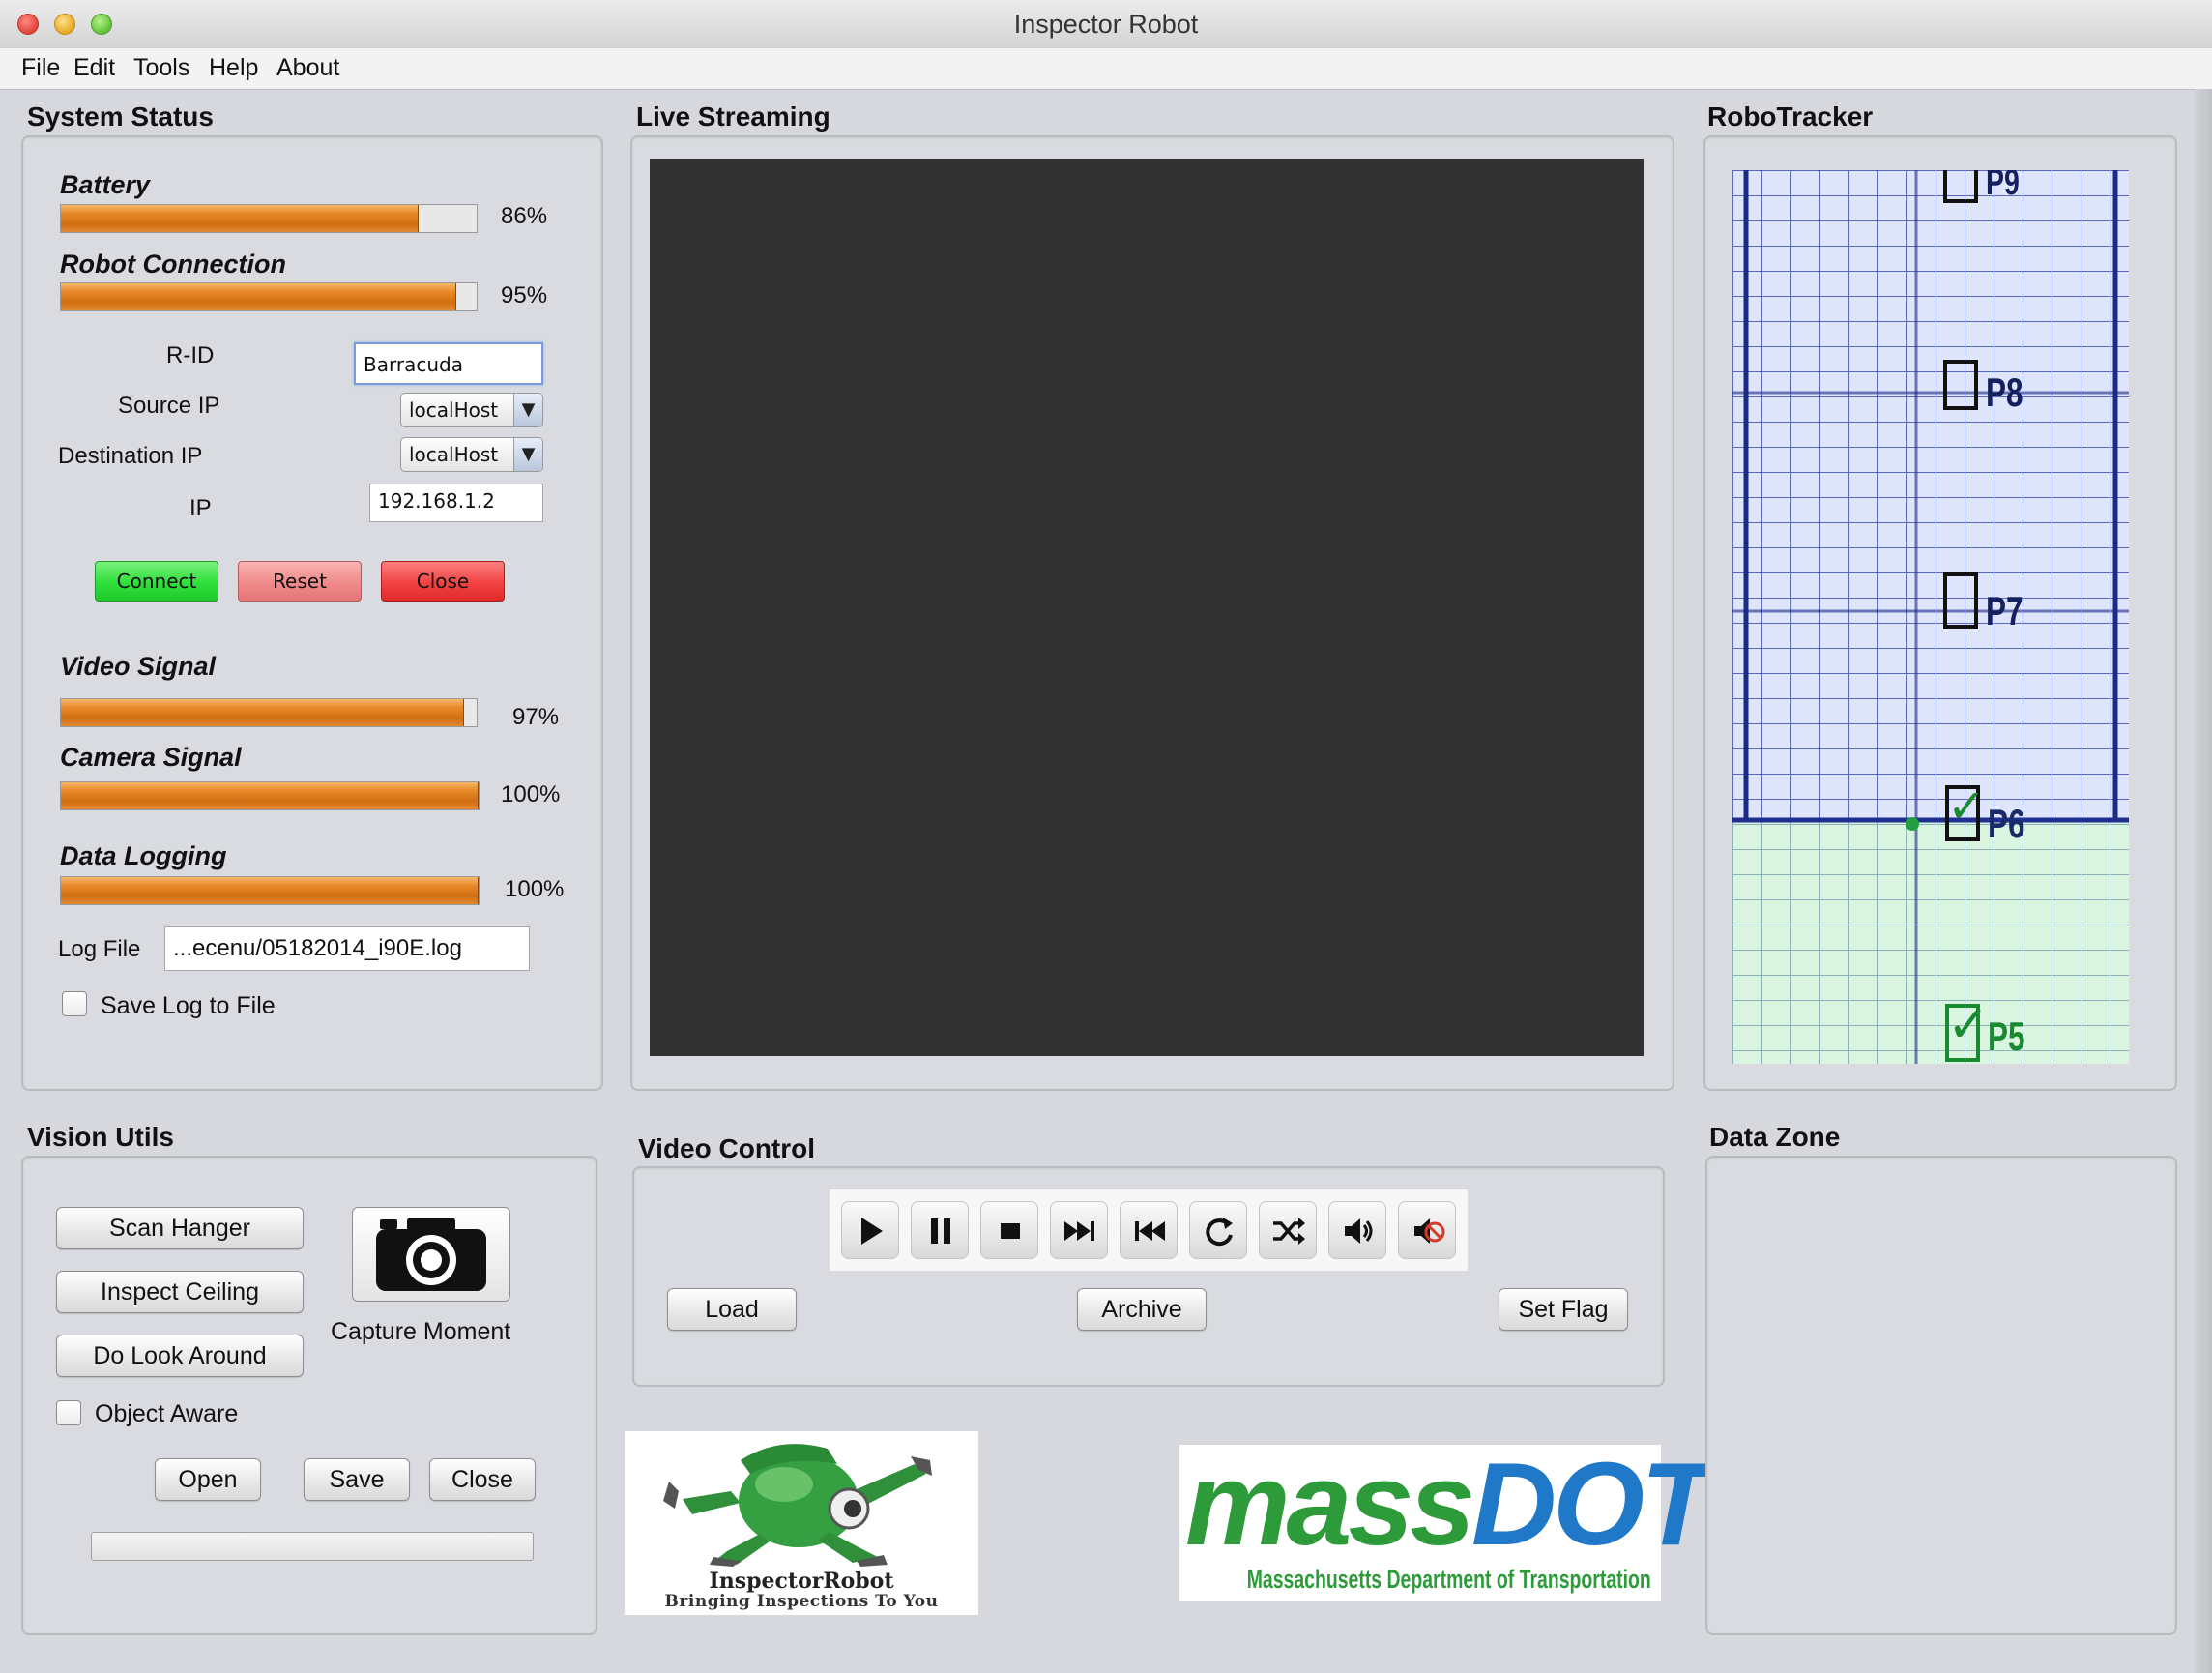 This screenshot has height=1673, width=2212. Describe the element at coordinates (1429, 1231) in the screenshot. I see `mute-icon` at that location.